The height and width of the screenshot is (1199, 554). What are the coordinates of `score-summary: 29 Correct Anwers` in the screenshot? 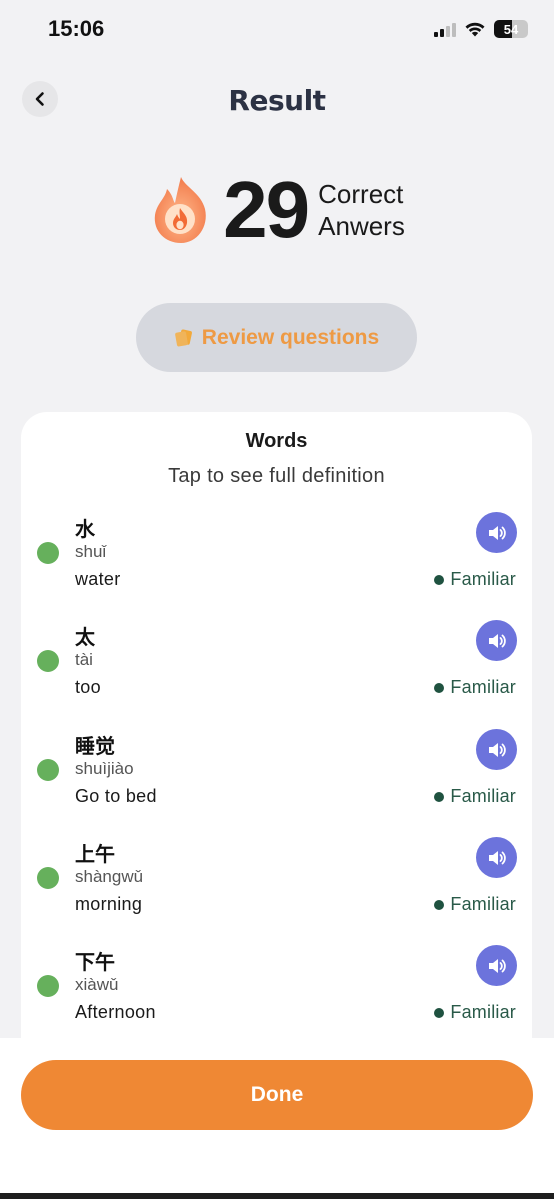 It's located at (277, 210).